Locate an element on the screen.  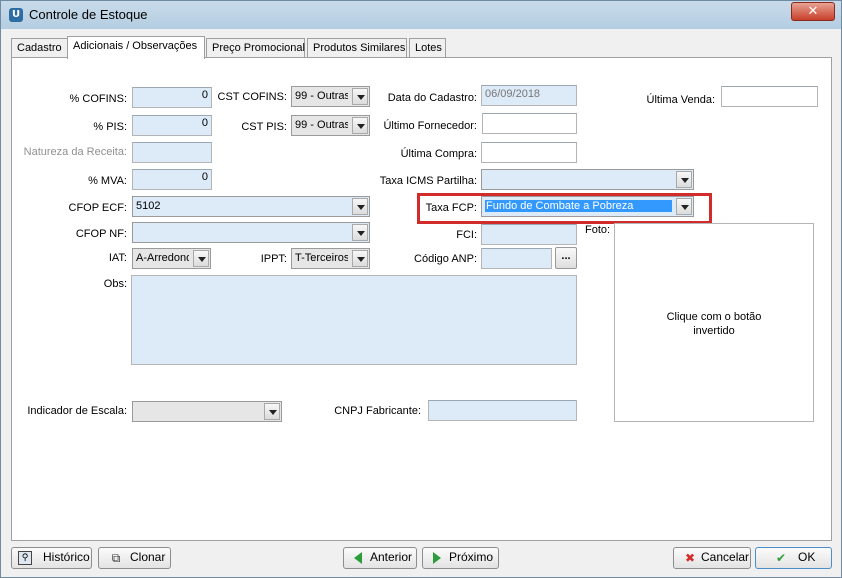
photo-box: Clique com o botão invertido is located at coordinates (714, 322).